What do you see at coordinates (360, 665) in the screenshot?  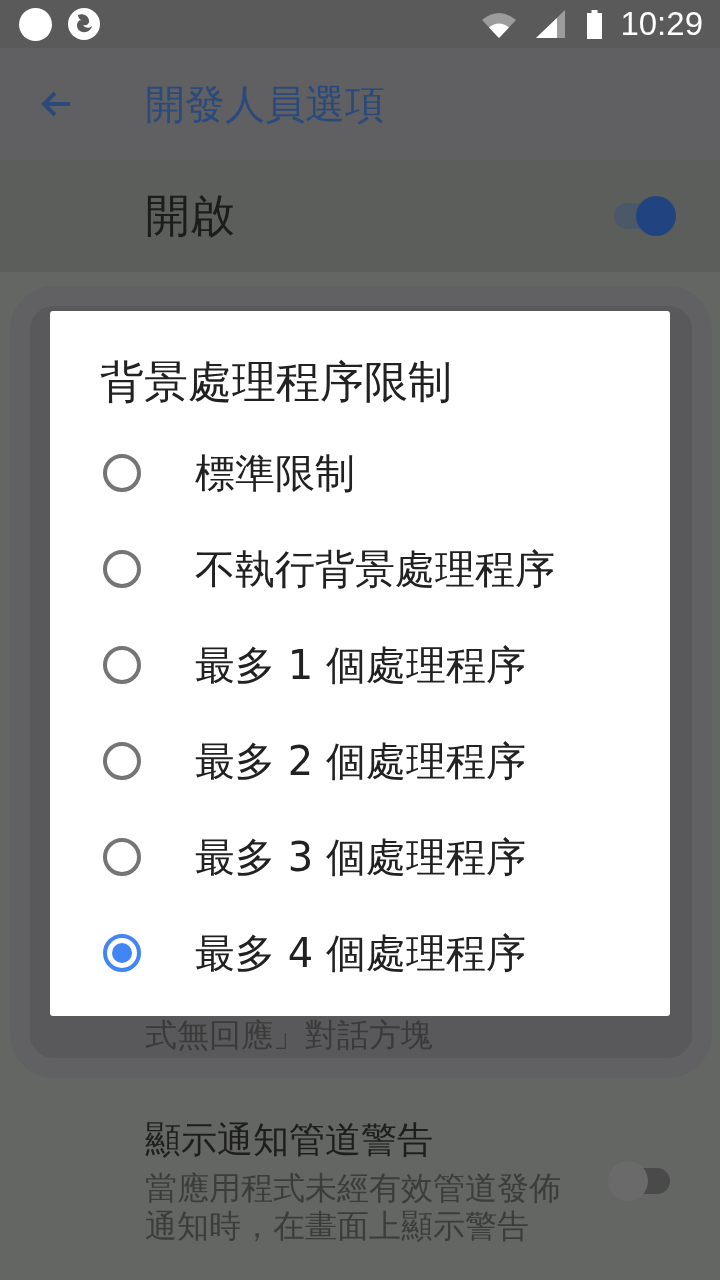 I see `option-label: 最多 1 個處理程序` at bounding box center [360, 665].